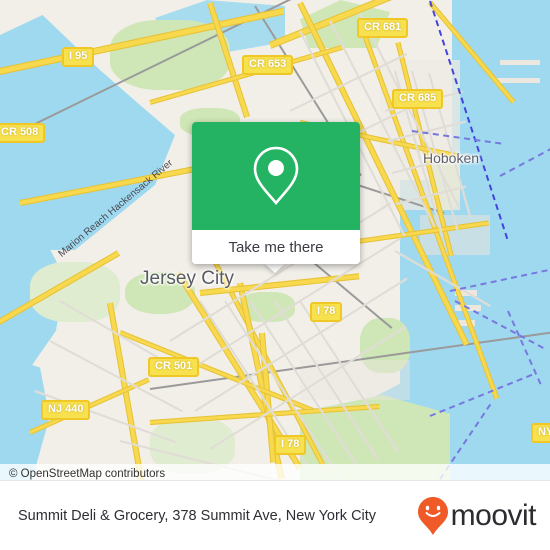  I want to click on road-shield-cr501: CR 501, so click(174, 367).